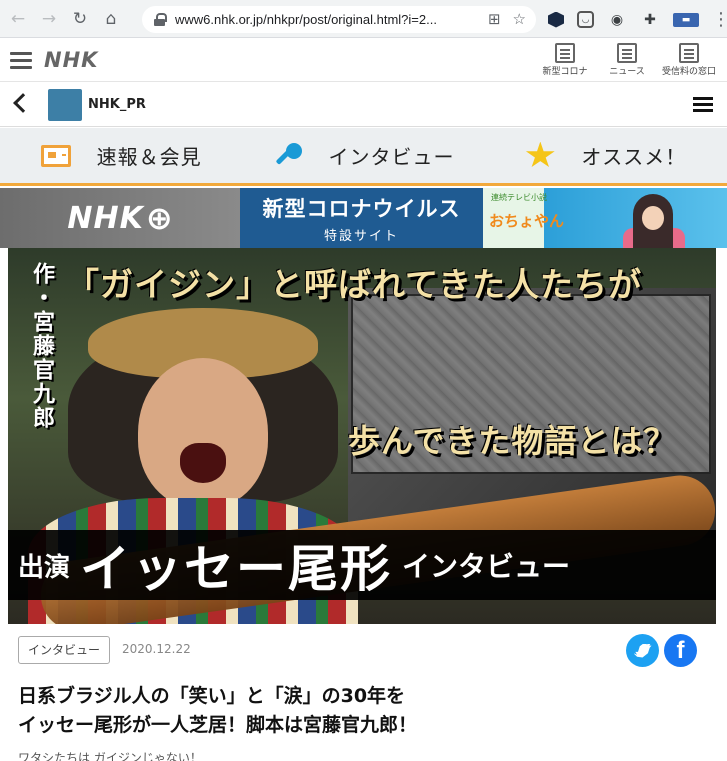  I want to click on corona-banner: 新型コロナウイルス 特設サイト, so click(361, 218).